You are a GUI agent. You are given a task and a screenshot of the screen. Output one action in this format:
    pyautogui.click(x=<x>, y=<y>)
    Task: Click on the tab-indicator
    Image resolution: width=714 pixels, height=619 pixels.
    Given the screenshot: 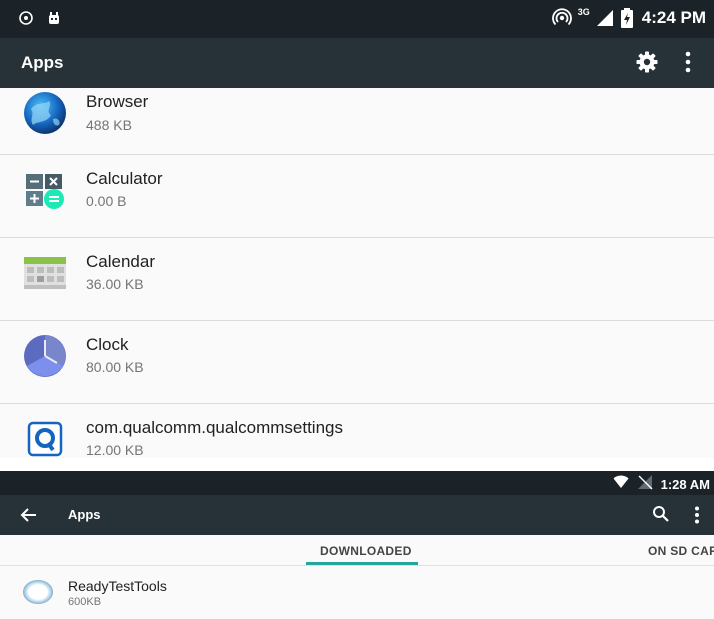 What is the action you would take?
    pyautogui.click(x=362, y=563)
    